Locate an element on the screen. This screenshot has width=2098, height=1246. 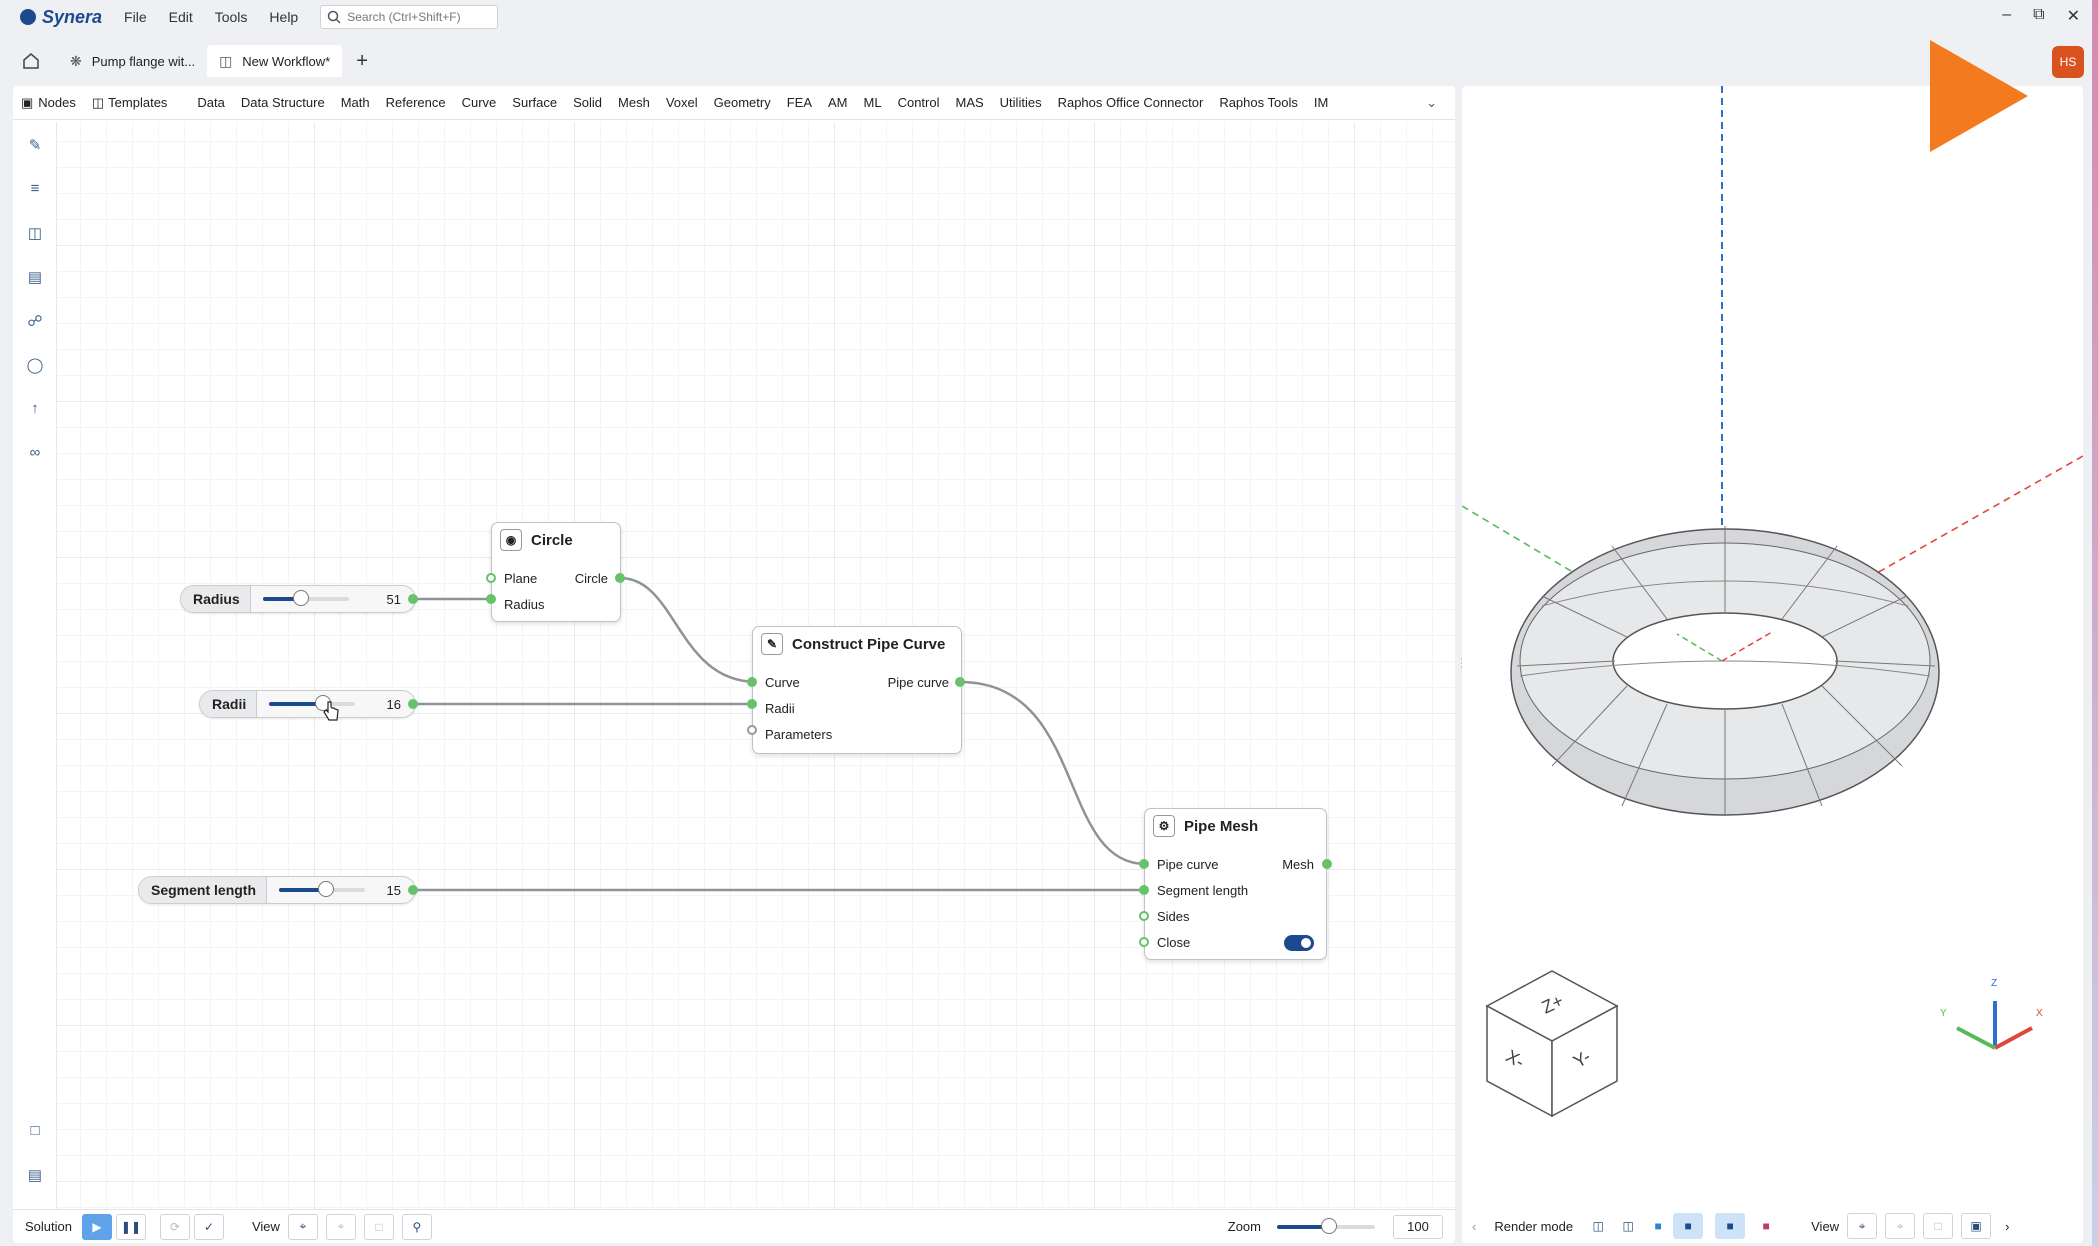
ribbon-category: Utilities is located at coordinates (1021, 102).